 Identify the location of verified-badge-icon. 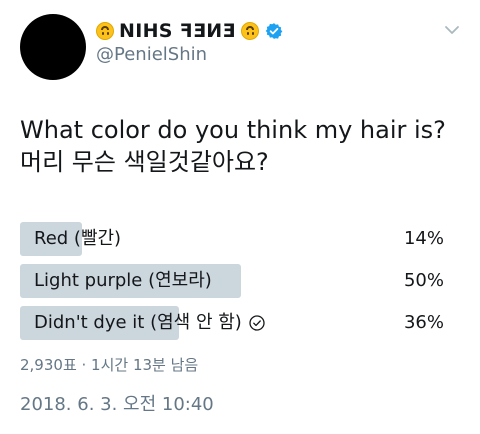
(274, 31).